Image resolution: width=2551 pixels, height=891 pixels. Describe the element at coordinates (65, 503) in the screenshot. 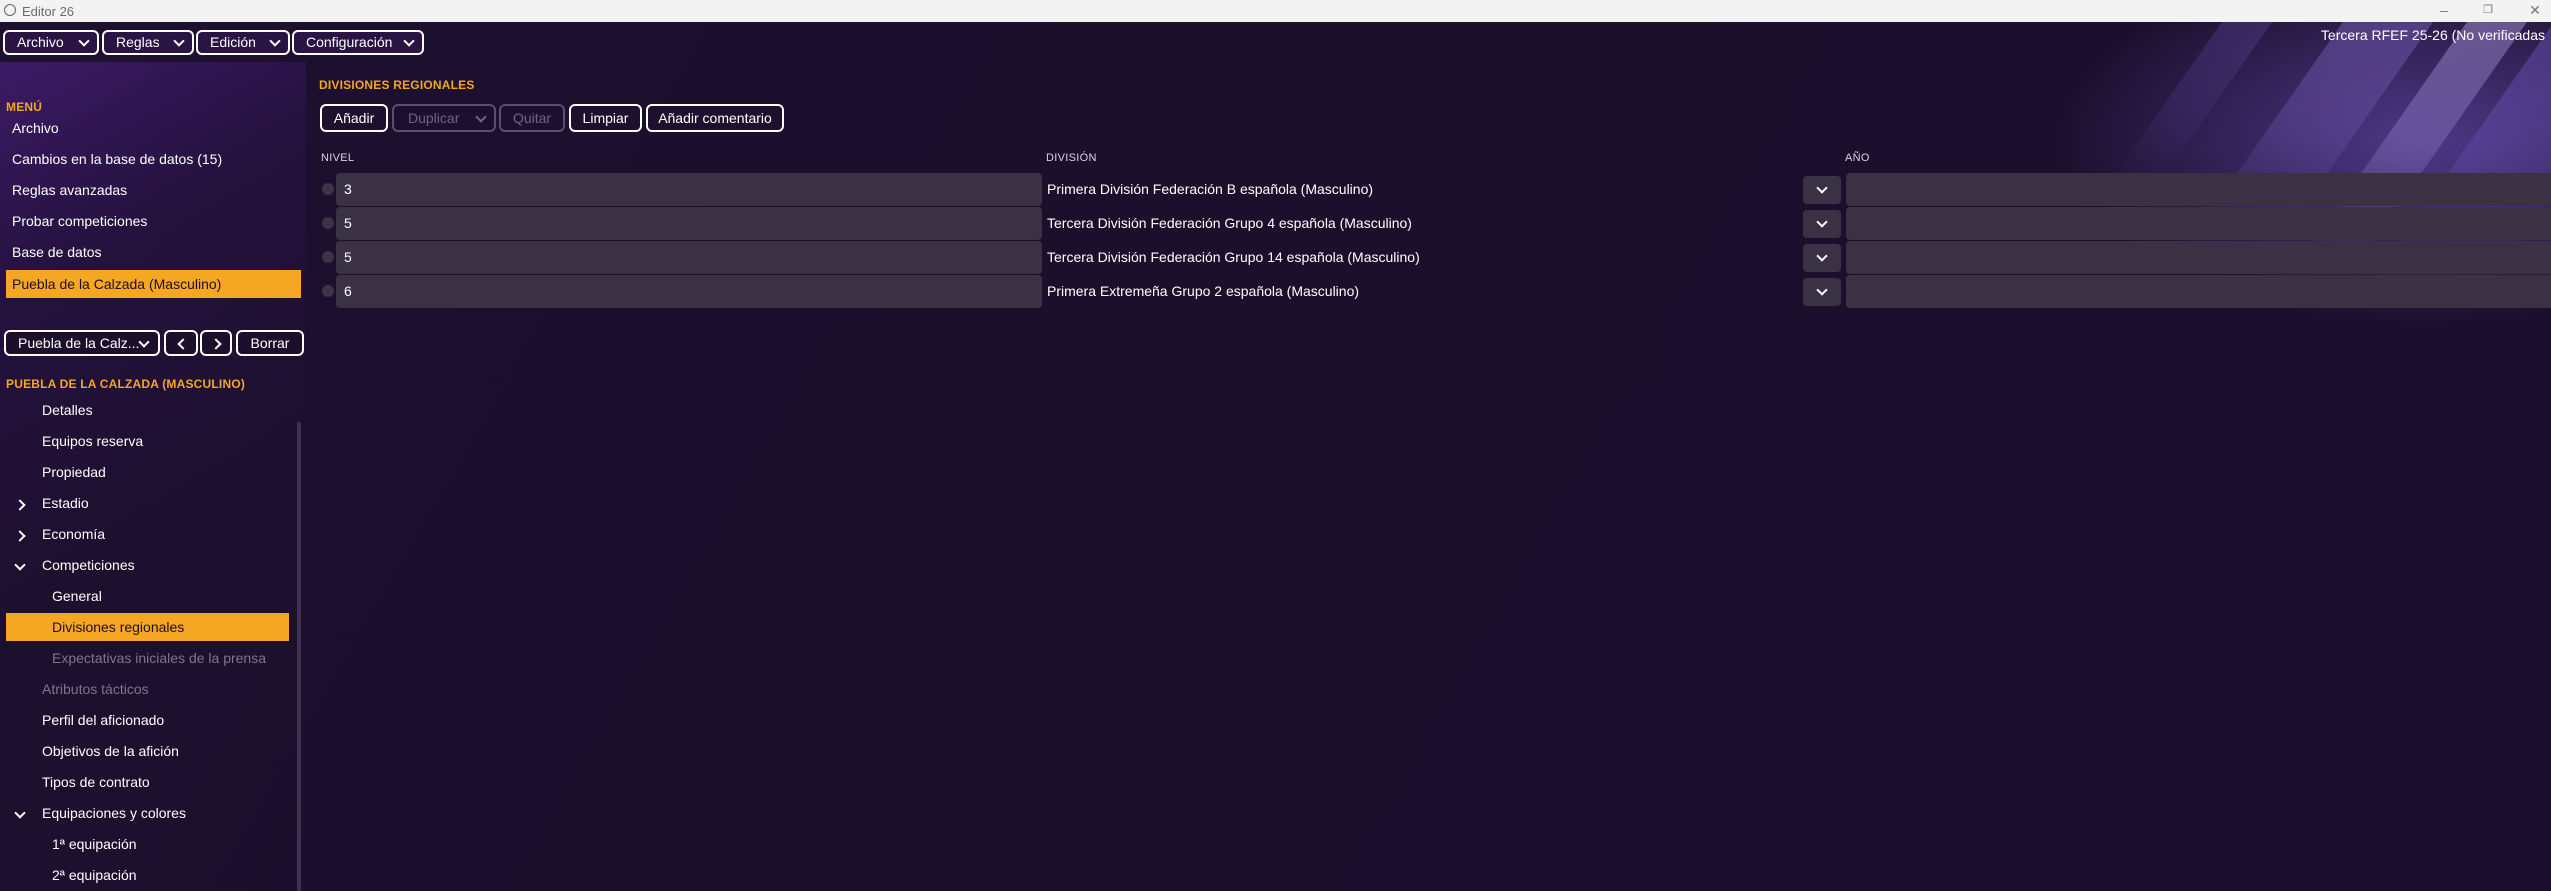

I see `tree-item-estadio: Estadio` at that location.